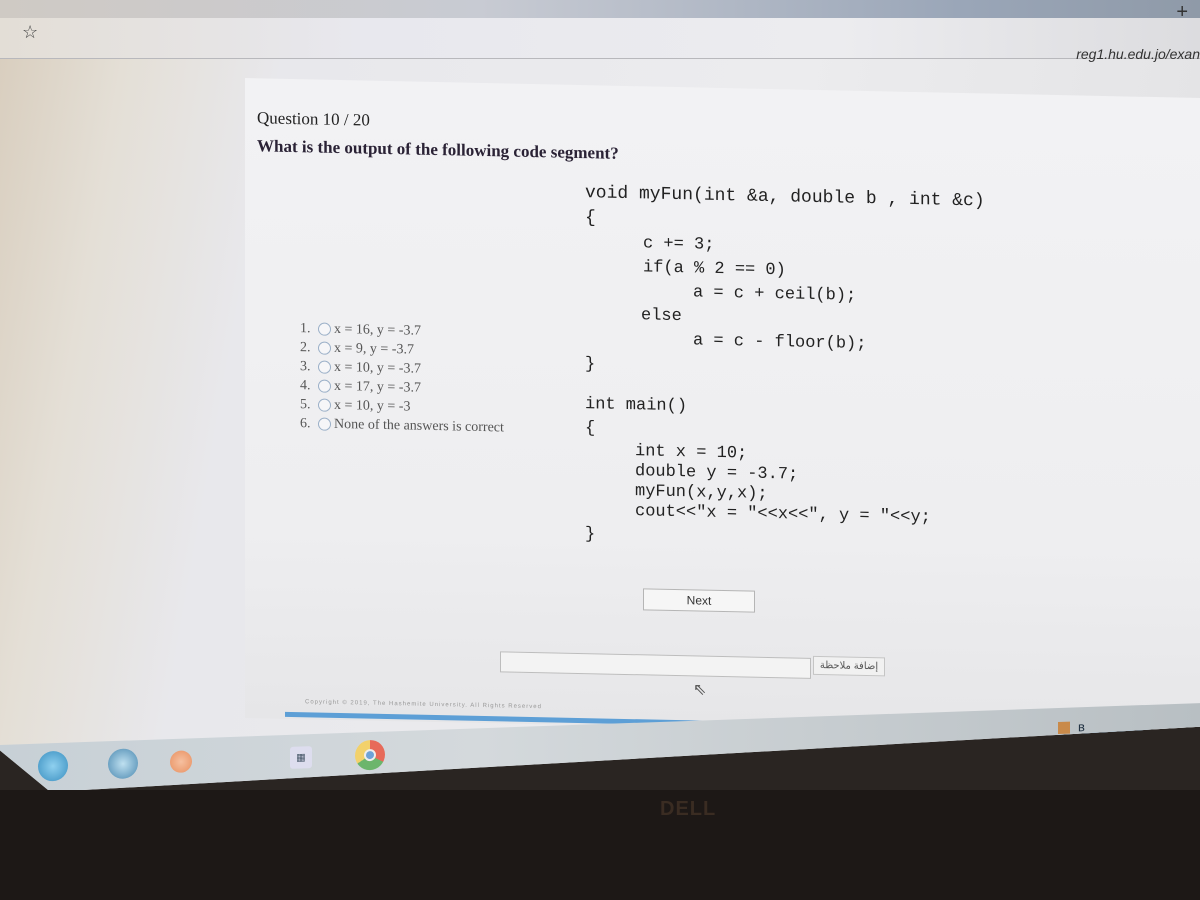 Image resolution: width=1200 pixels, height=900 pixels. I want to click on code-line: int x = 10;, so click(691, 453).